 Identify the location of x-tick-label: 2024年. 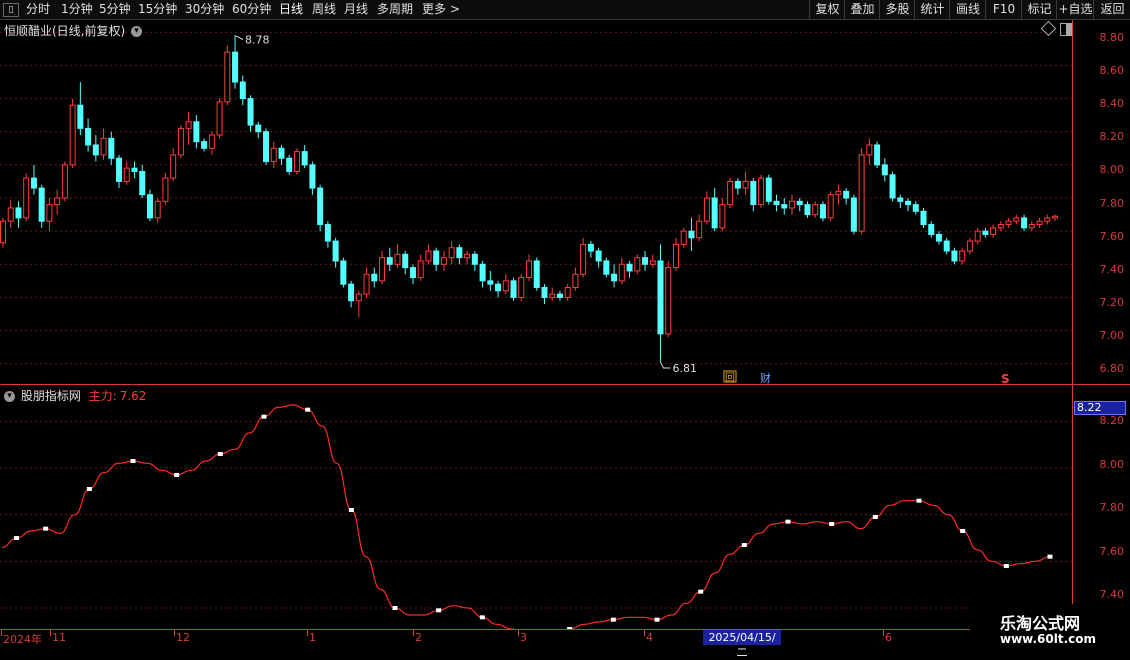
(22, 639).